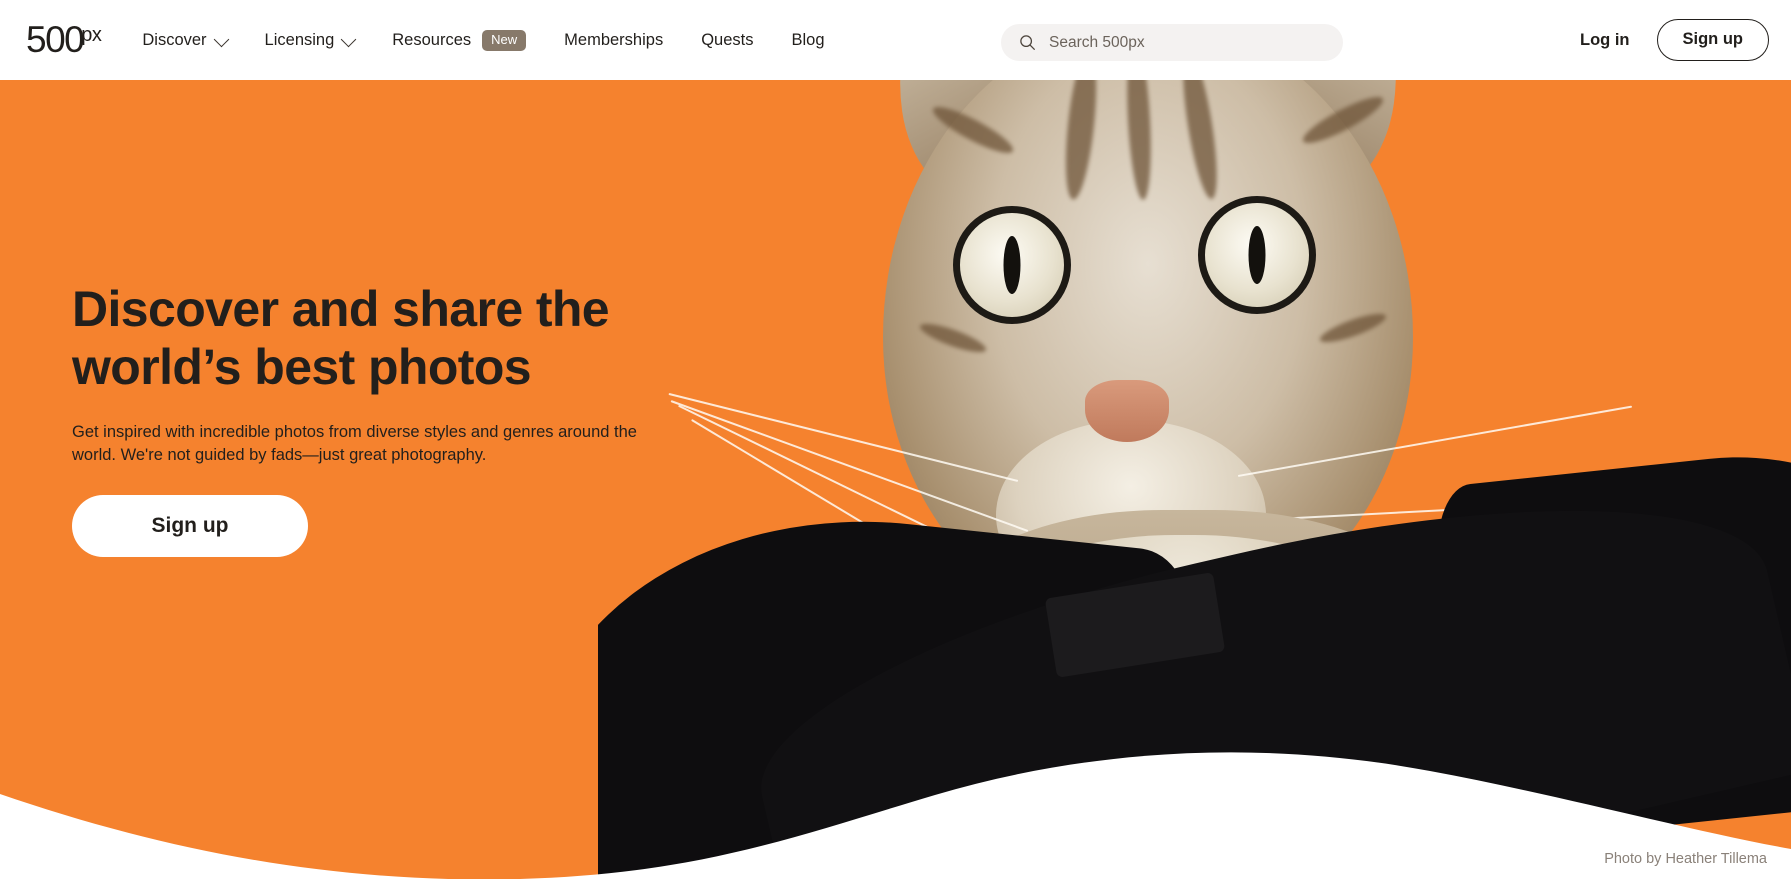 Image resolution: width=1791 pixels, height=879 pixels. I want to click on logo-text-superscript: px, so click(91, 35).